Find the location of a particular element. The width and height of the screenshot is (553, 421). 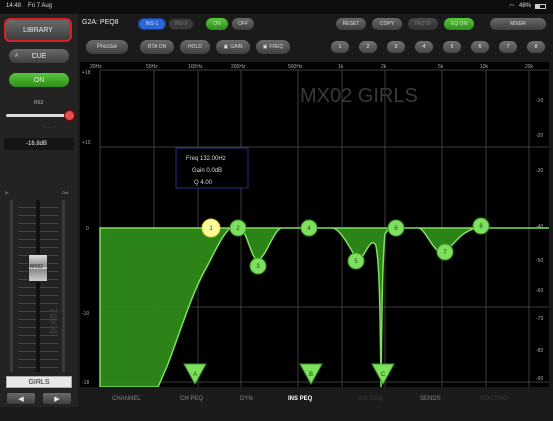

library-button: LIBRARY is located at coordinates (38, 30).